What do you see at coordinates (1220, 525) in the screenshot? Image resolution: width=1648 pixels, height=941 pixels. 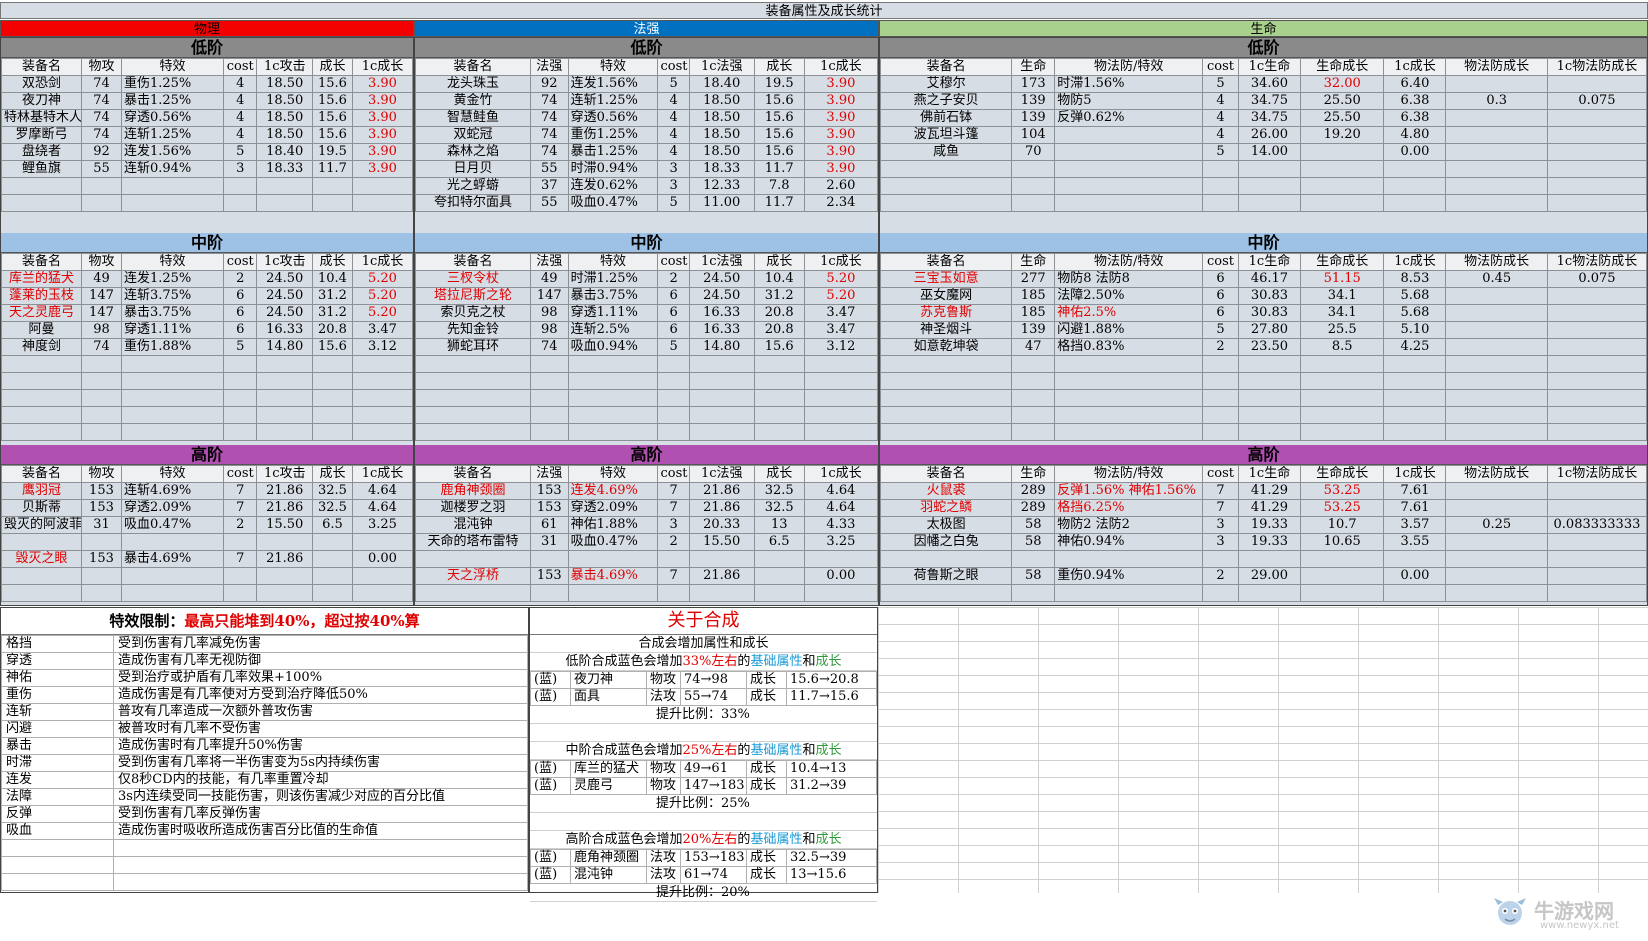 I see `table-cell: 3` at bounding box center [1220, 525].